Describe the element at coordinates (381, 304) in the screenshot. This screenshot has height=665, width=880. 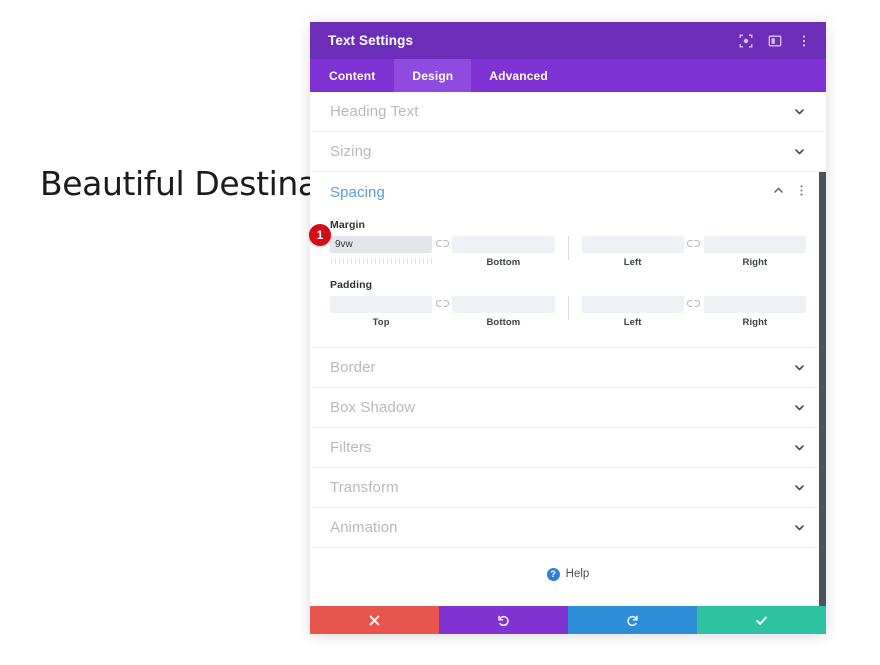
I see `padding-top-input` at that location.